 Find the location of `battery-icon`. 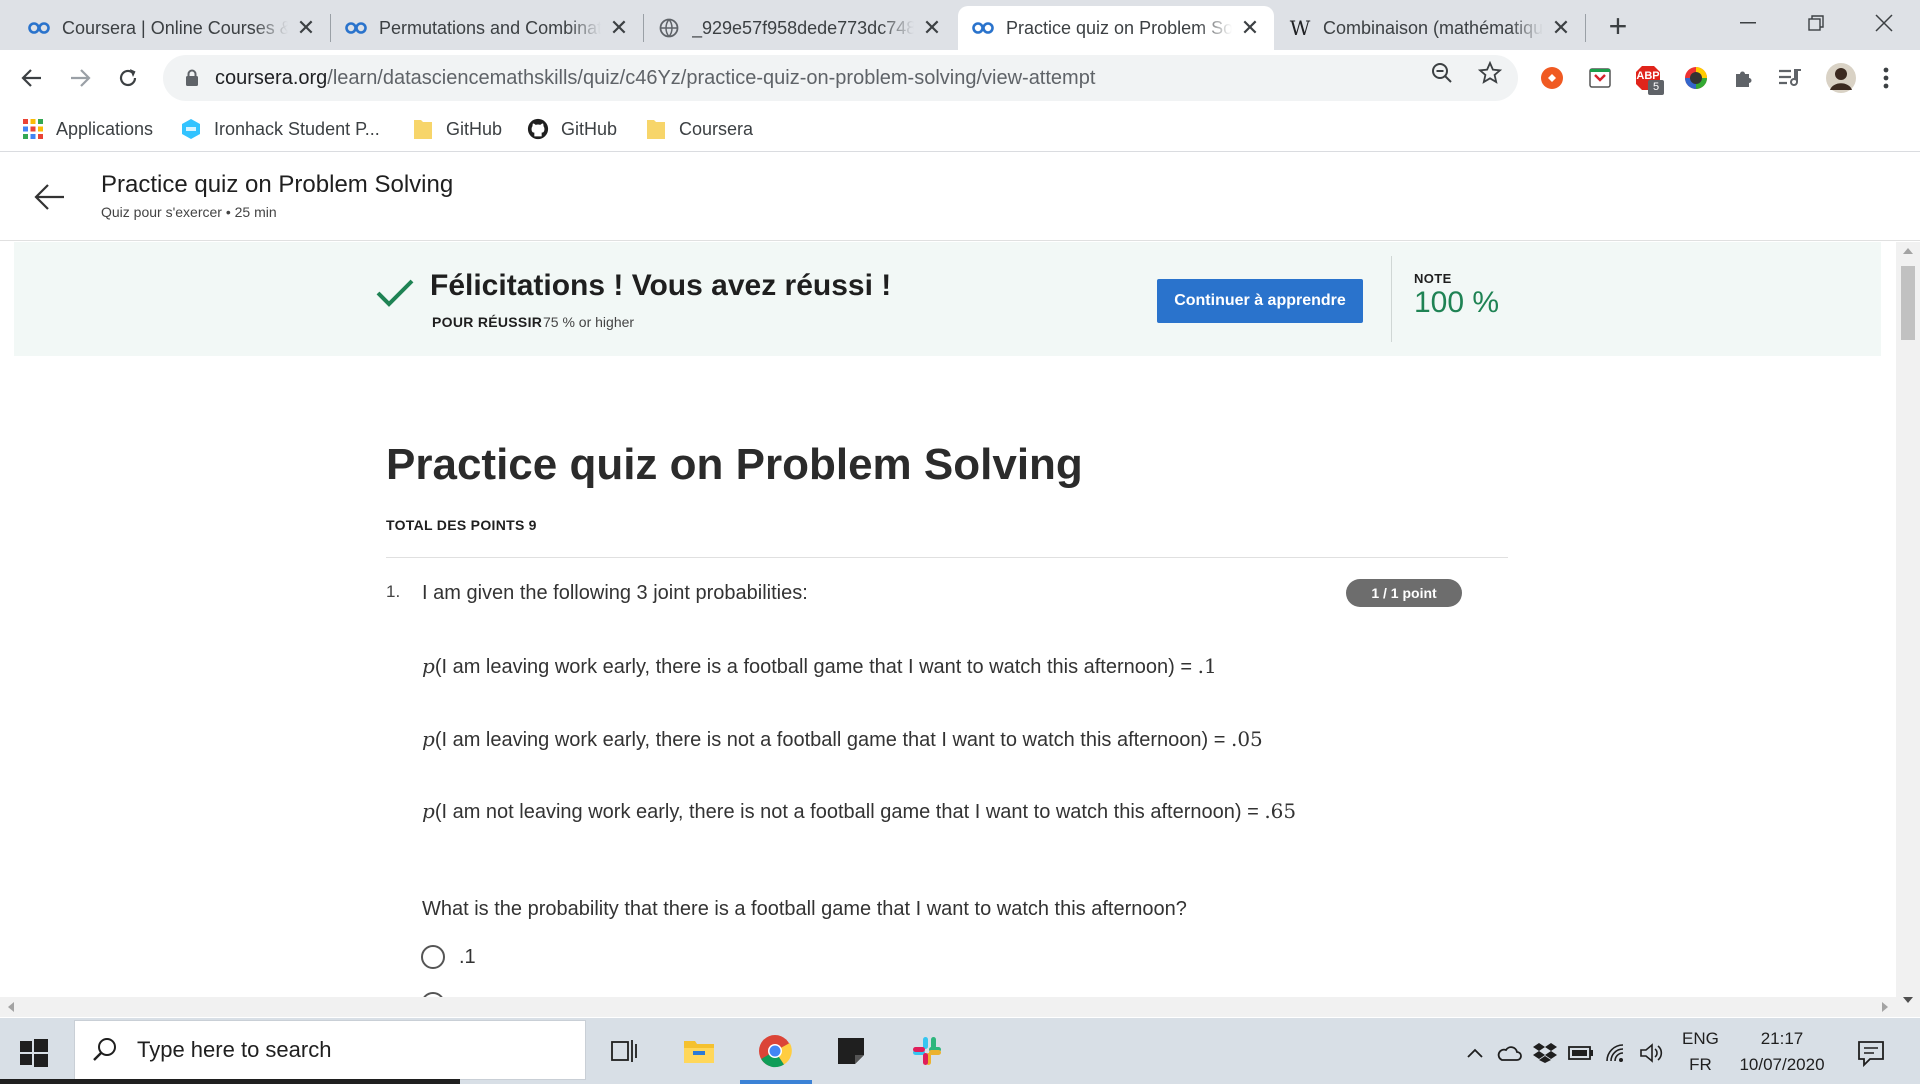

battery-icon is located at coordinates (1581, 1053).